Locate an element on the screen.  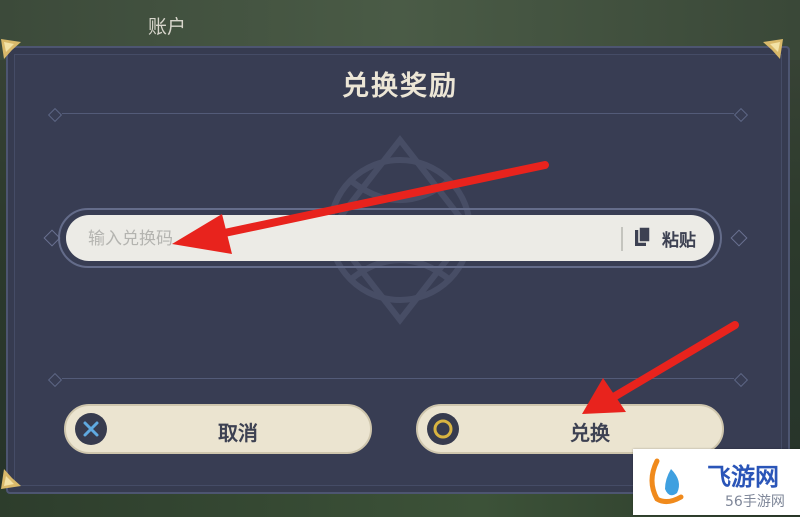
paste-separator is located at coordinates (622, 239).